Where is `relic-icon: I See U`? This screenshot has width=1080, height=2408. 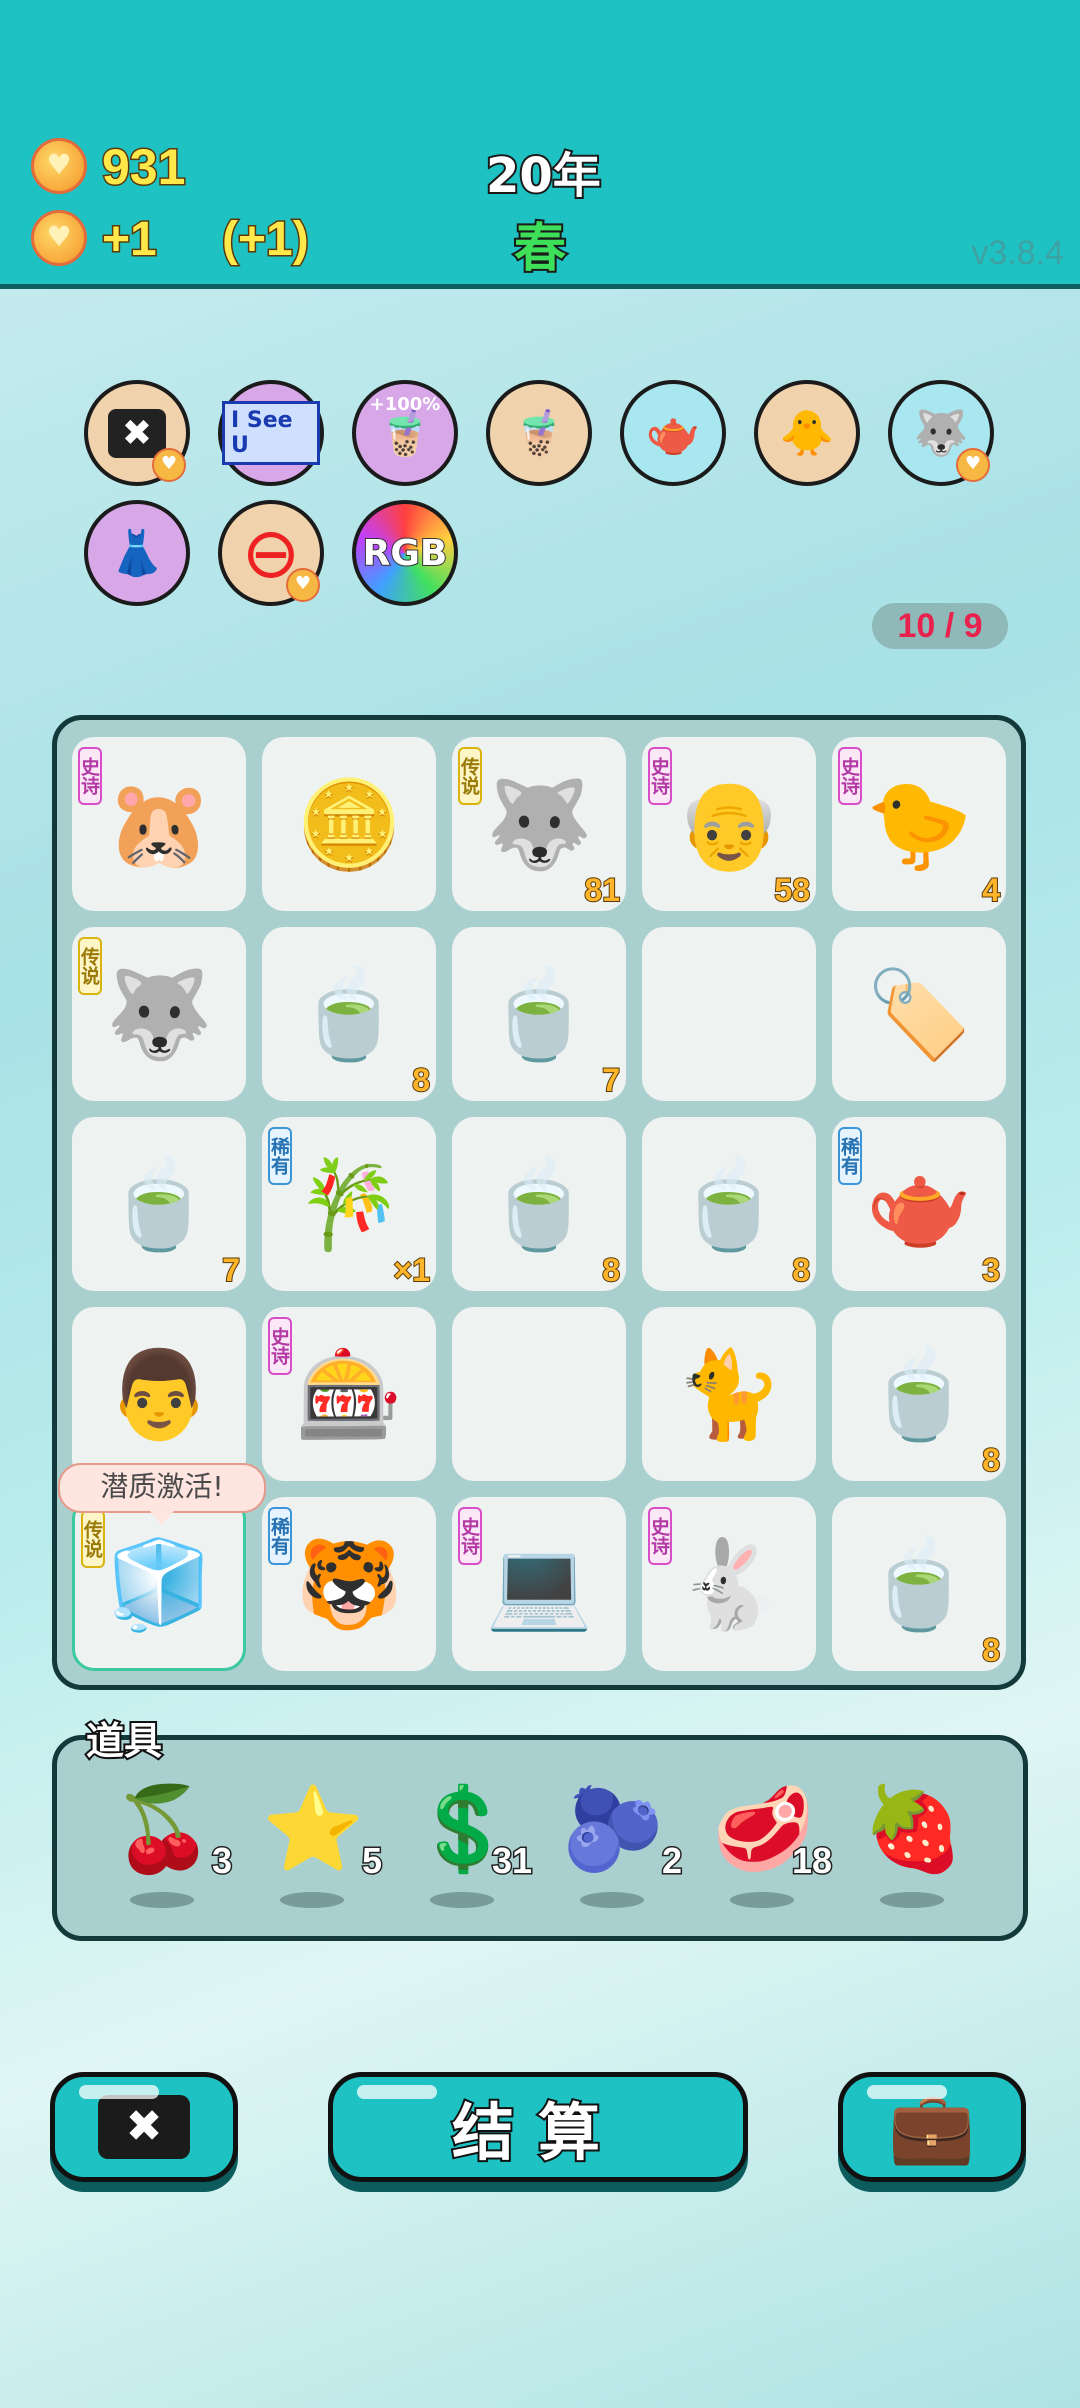
relic-icon: I See U is located at coordinates (271, 433).